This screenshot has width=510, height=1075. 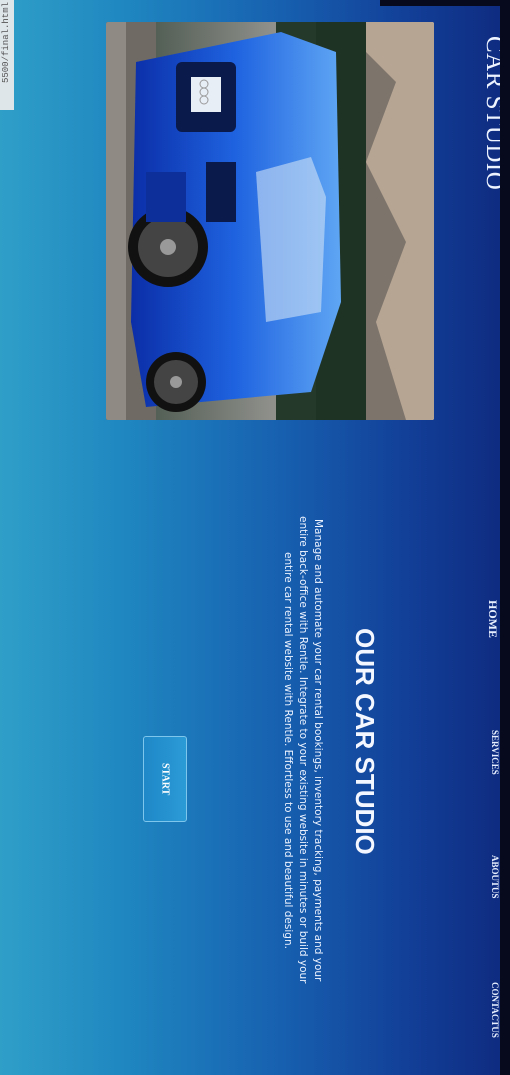 I want to click on start-button-label: START, so click(x=165, y=779).